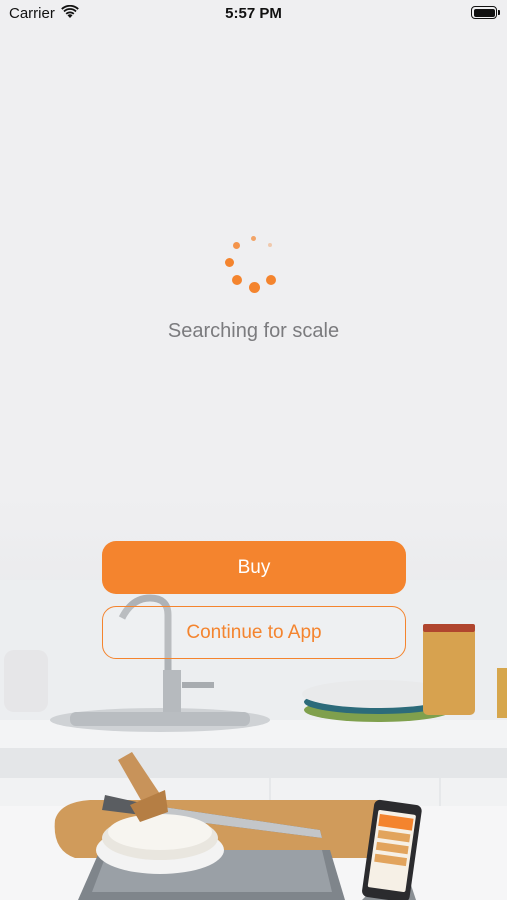  I want to click on status-bar: Carrier 5:57 PM, so click(253, 14).